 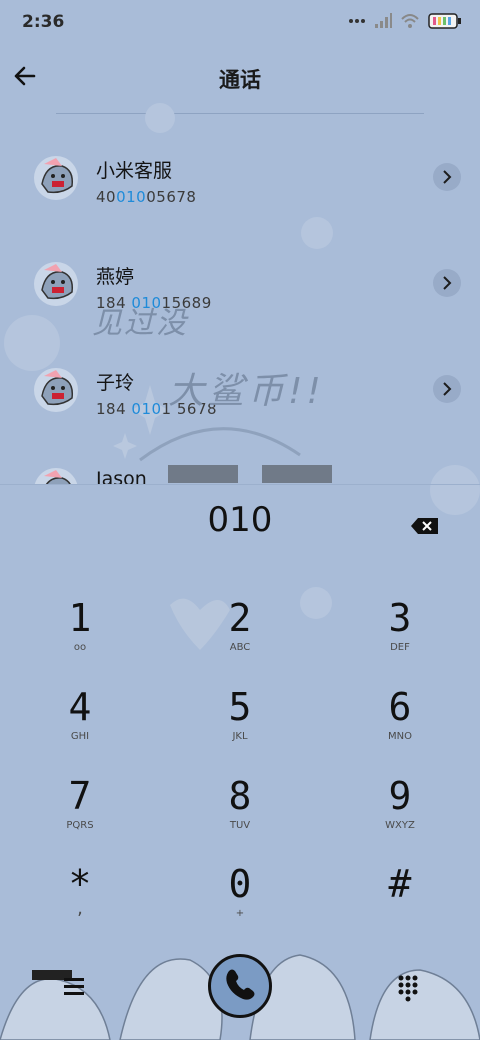 I want to click on key-digit: 0, so click(x=240, y=884).